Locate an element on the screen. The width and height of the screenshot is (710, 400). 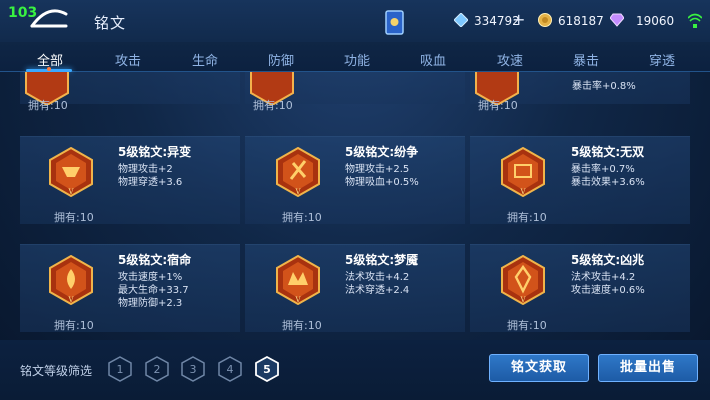
rune-name: 5级铭文:异变 is located at coordinates (155, 152).